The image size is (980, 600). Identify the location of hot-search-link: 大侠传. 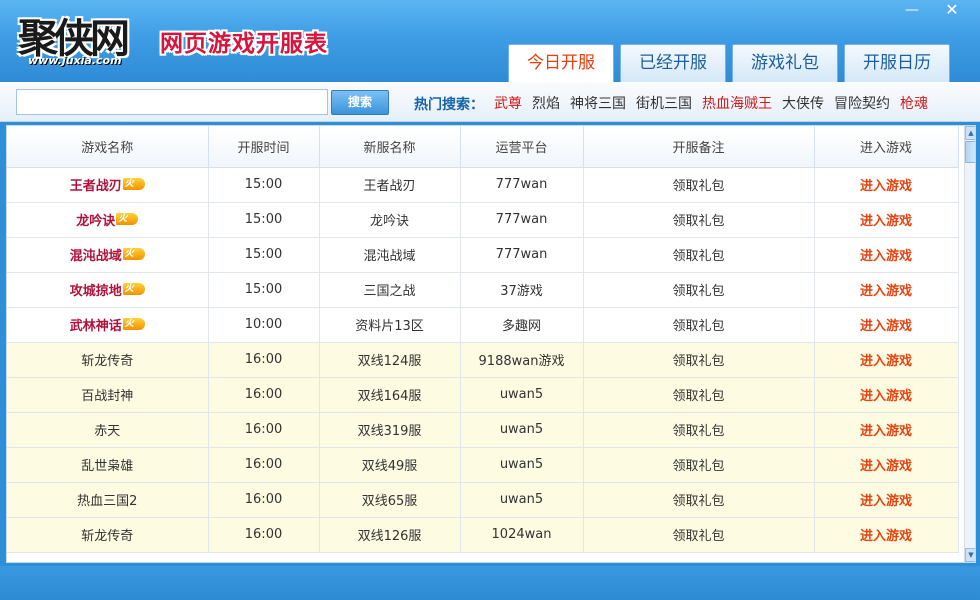
(803, 103).